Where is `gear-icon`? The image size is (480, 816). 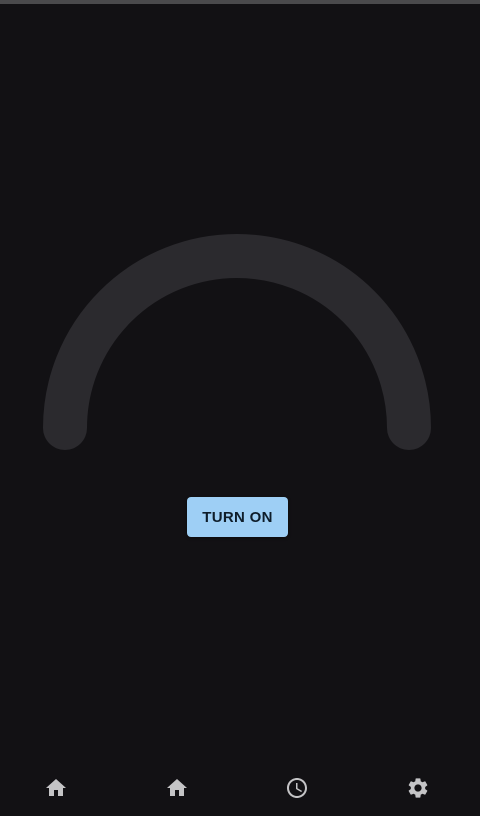
gear-icon is located at coordinates (418, 788).